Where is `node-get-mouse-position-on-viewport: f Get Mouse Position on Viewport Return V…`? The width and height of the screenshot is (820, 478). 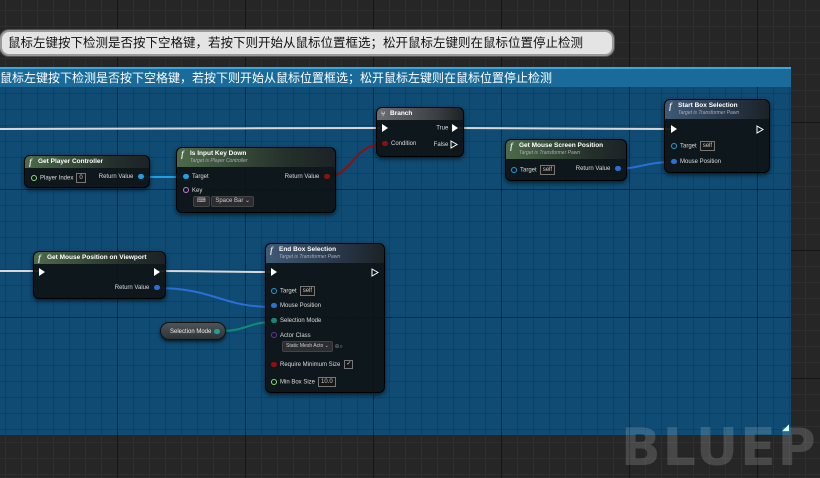
node-get-mouse-position-on-viewport: f Get Mouse Position on Viewport Return V… is located at coordinates (99, 275).